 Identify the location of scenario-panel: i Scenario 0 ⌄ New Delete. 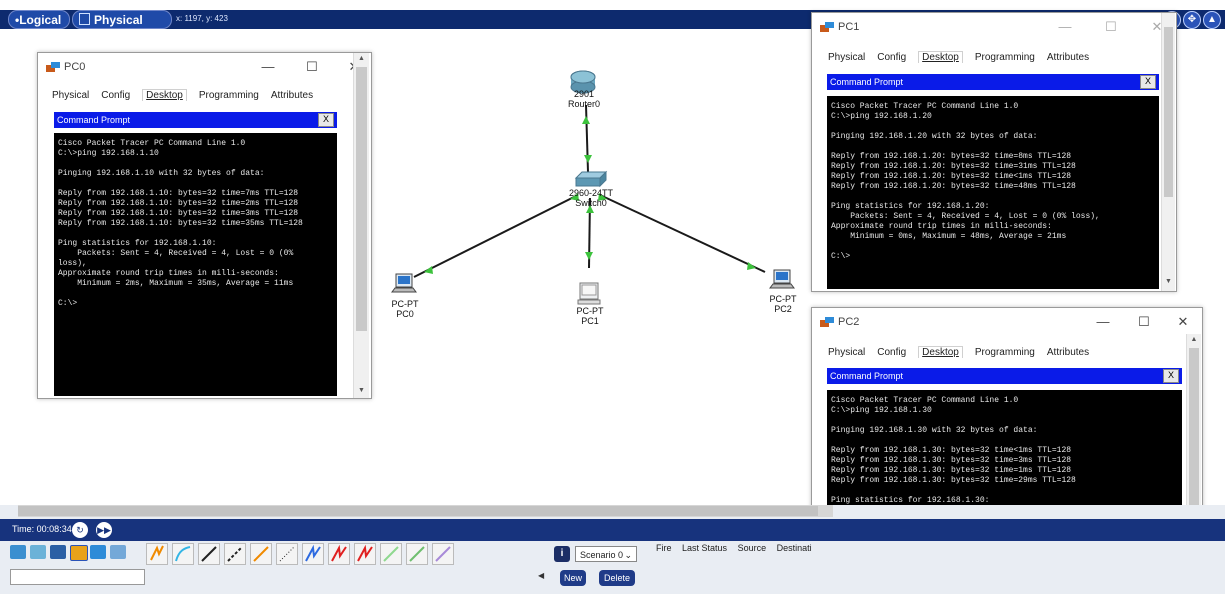
(597, 567).